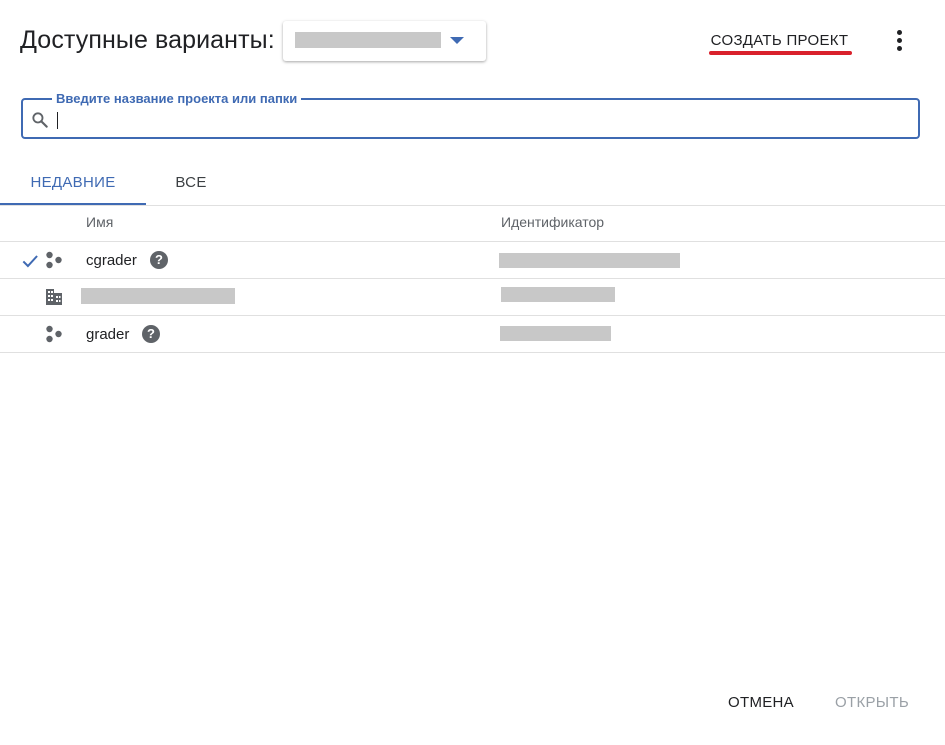  I want to click on tab-recent: НЕДАВНИЕ, so click(73, 183).